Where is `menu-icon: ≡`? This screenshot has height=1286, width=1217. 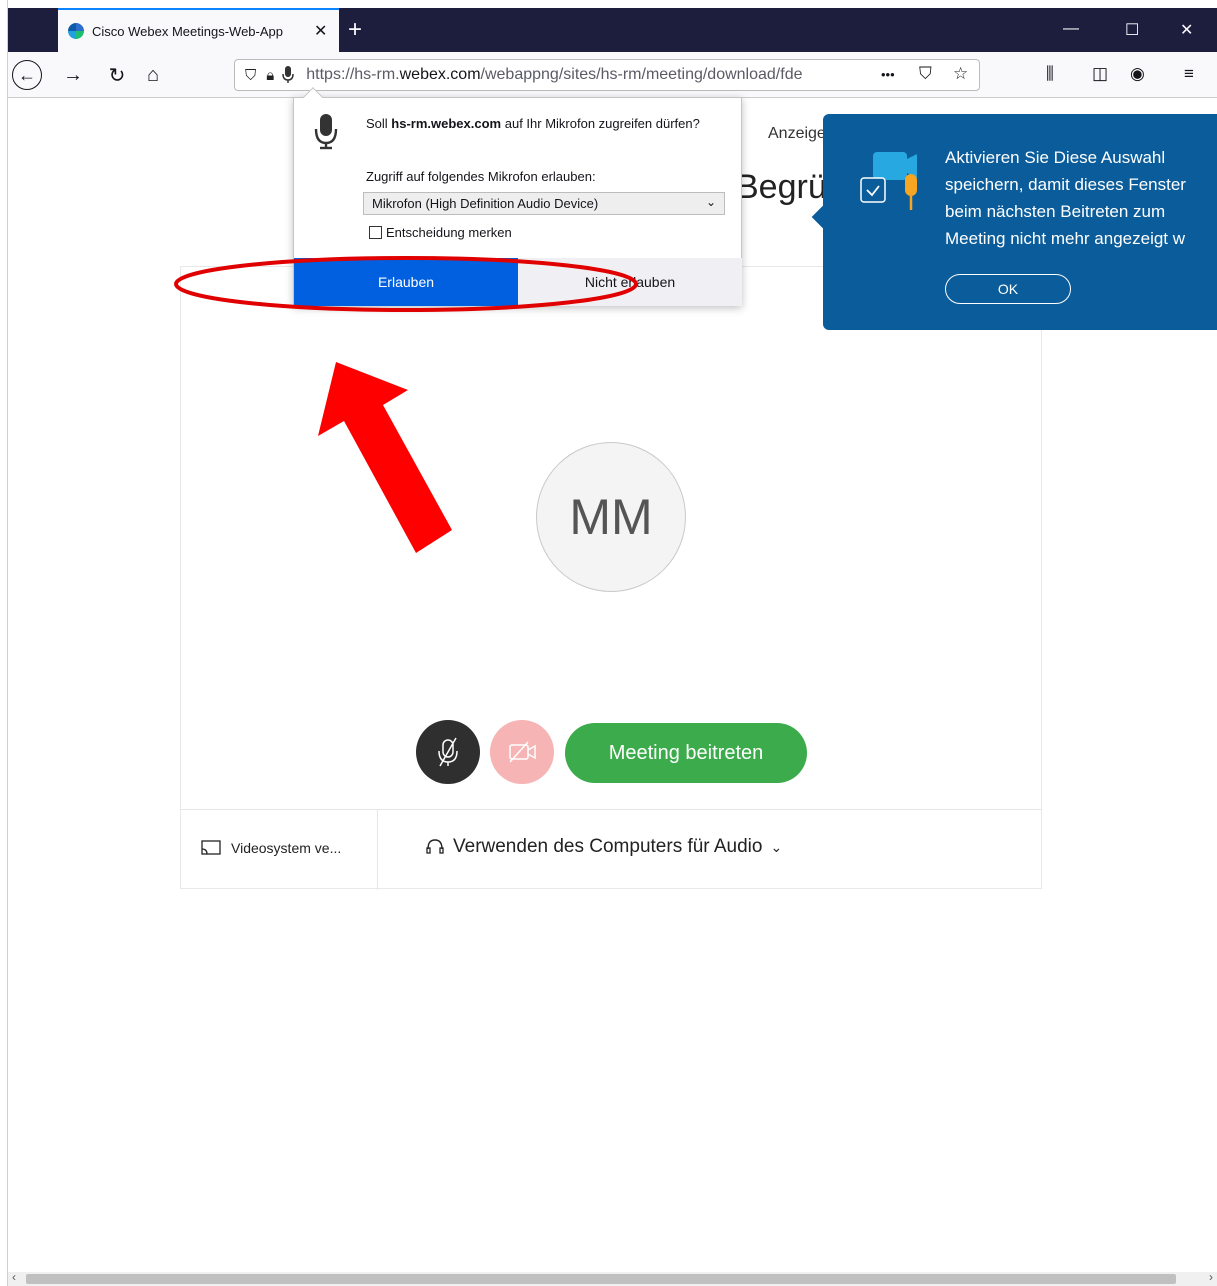 menu-icon: ≡ is located at coordinates (1189, 74).